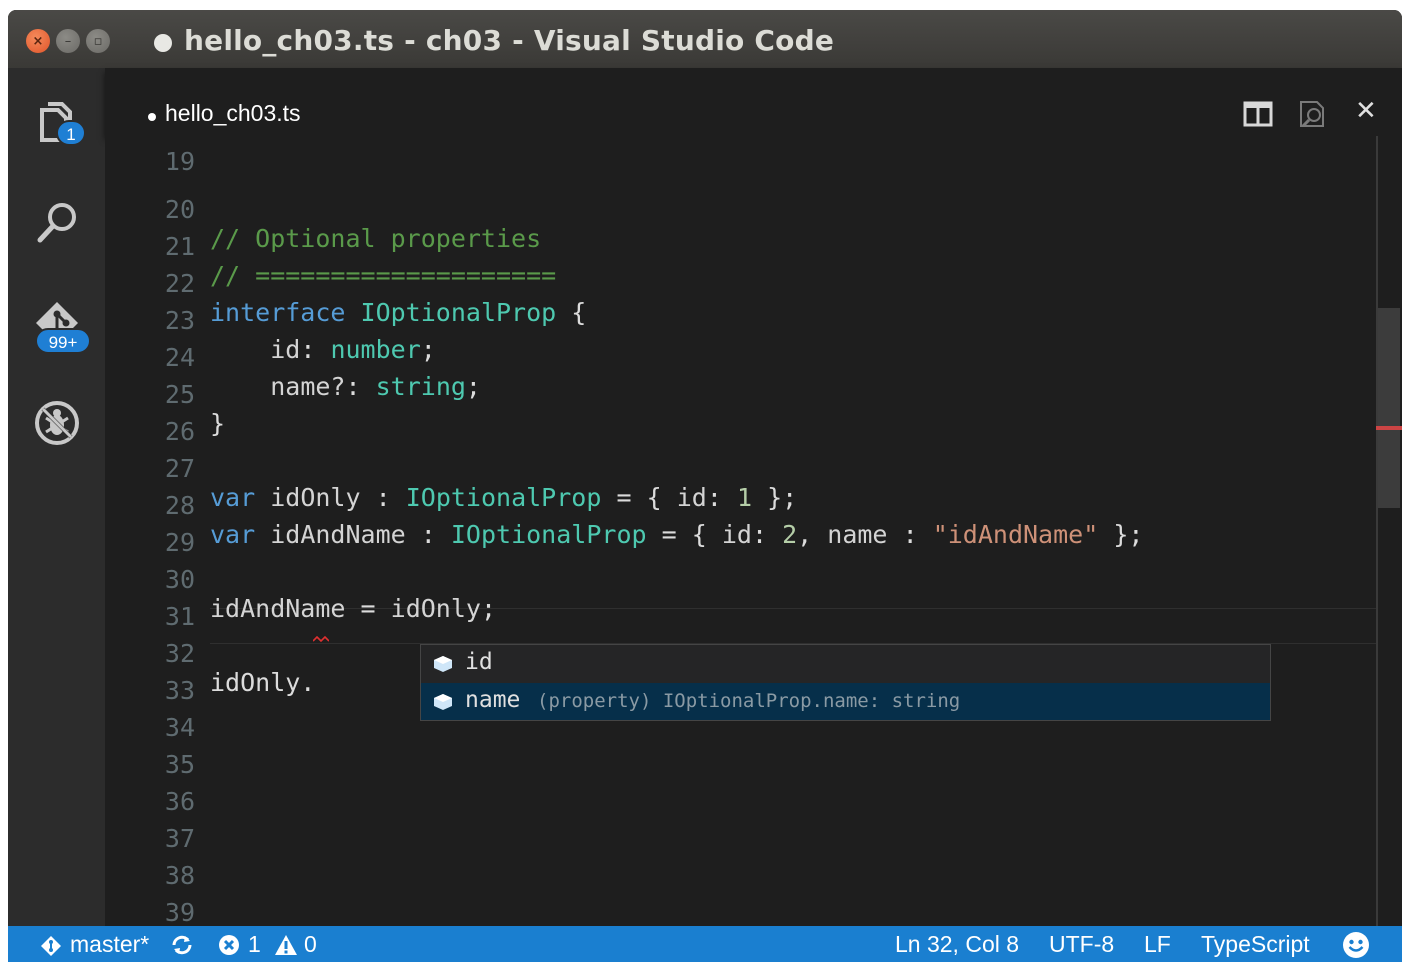 Image resolution: width=1405 pixels, height=962 pixels. Describe the element at coordinates (98, 41) in the screenshot. I see `window-maximize-button: ▫` at that location.